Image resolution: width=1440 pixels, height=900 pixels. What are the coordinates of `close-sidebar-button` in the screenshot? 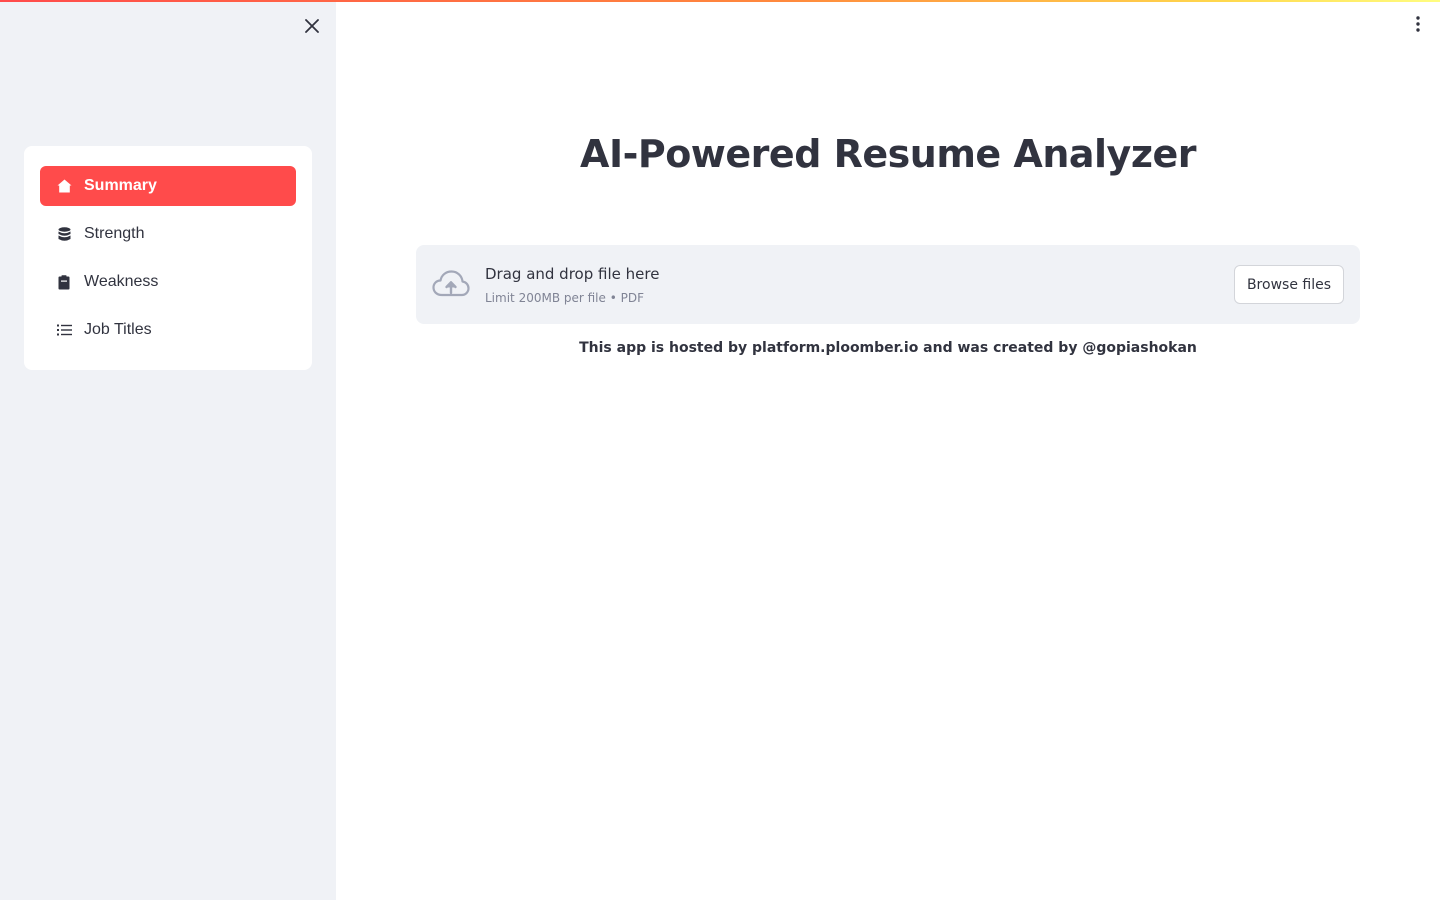 It's located at (312, 26).